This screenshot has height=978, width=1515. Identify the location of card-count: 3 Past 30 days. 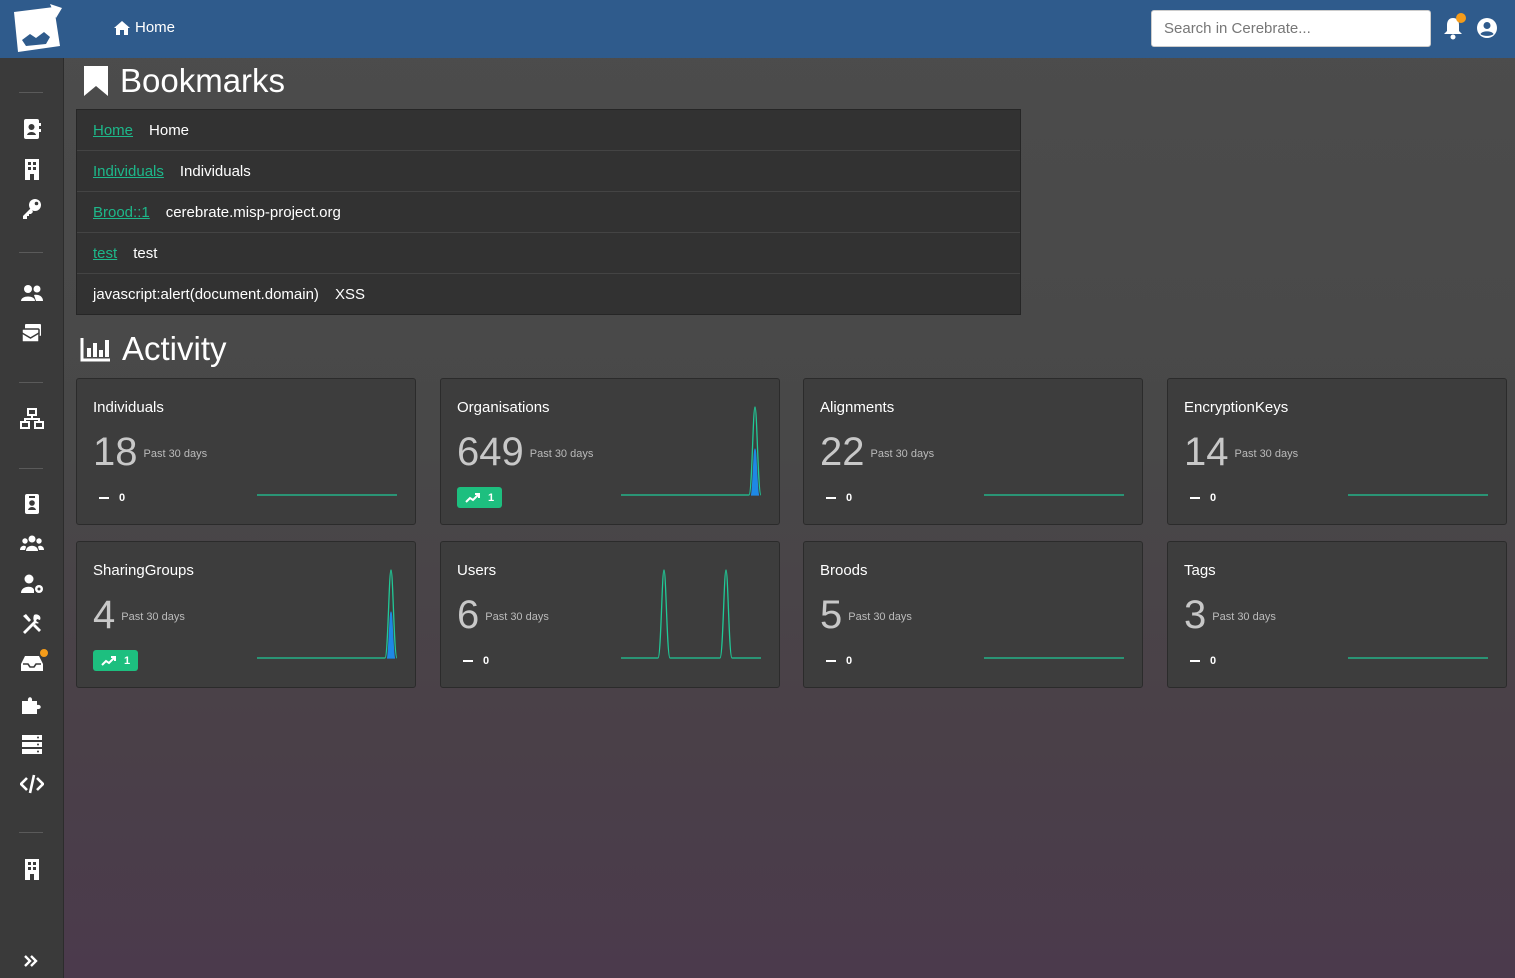
(1230, 616).